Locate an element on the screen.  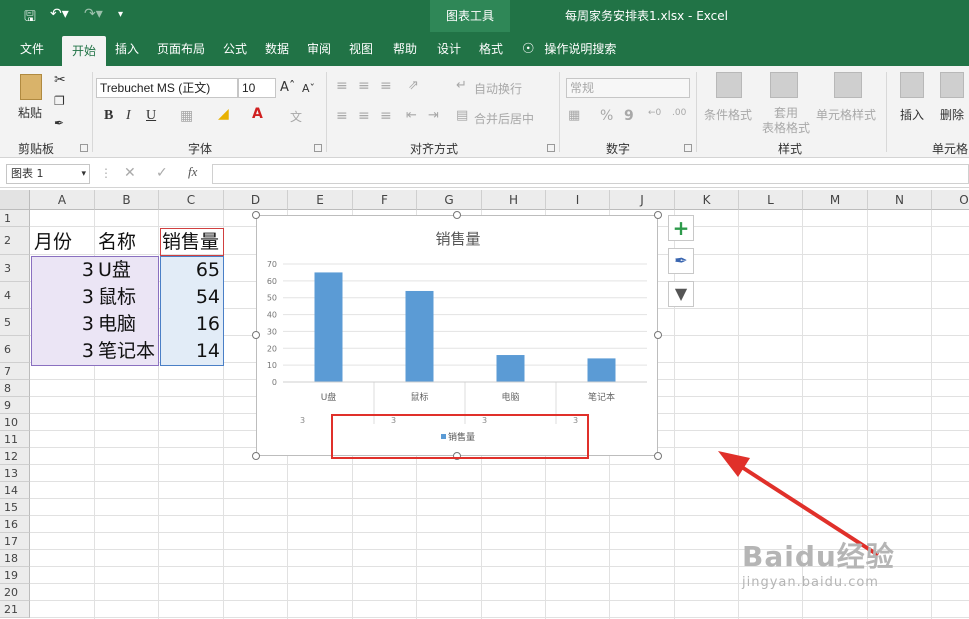
name-box: 图表 1 ▾ is located at coordinates (48, 174).